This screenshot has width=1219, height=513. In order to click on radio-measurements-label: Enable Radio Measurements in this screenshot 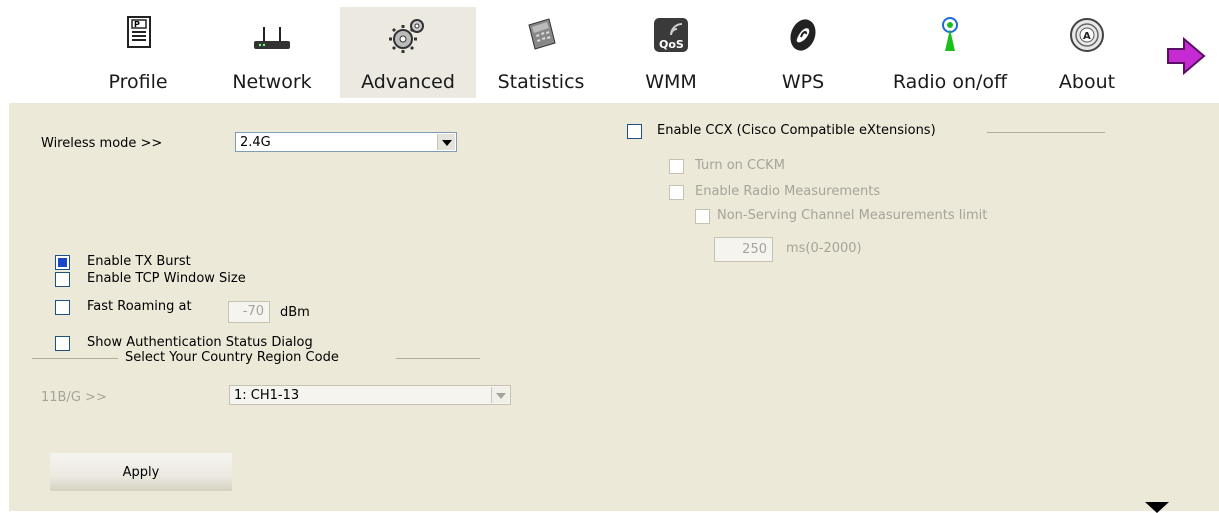, I will do `click(788, 191)`.